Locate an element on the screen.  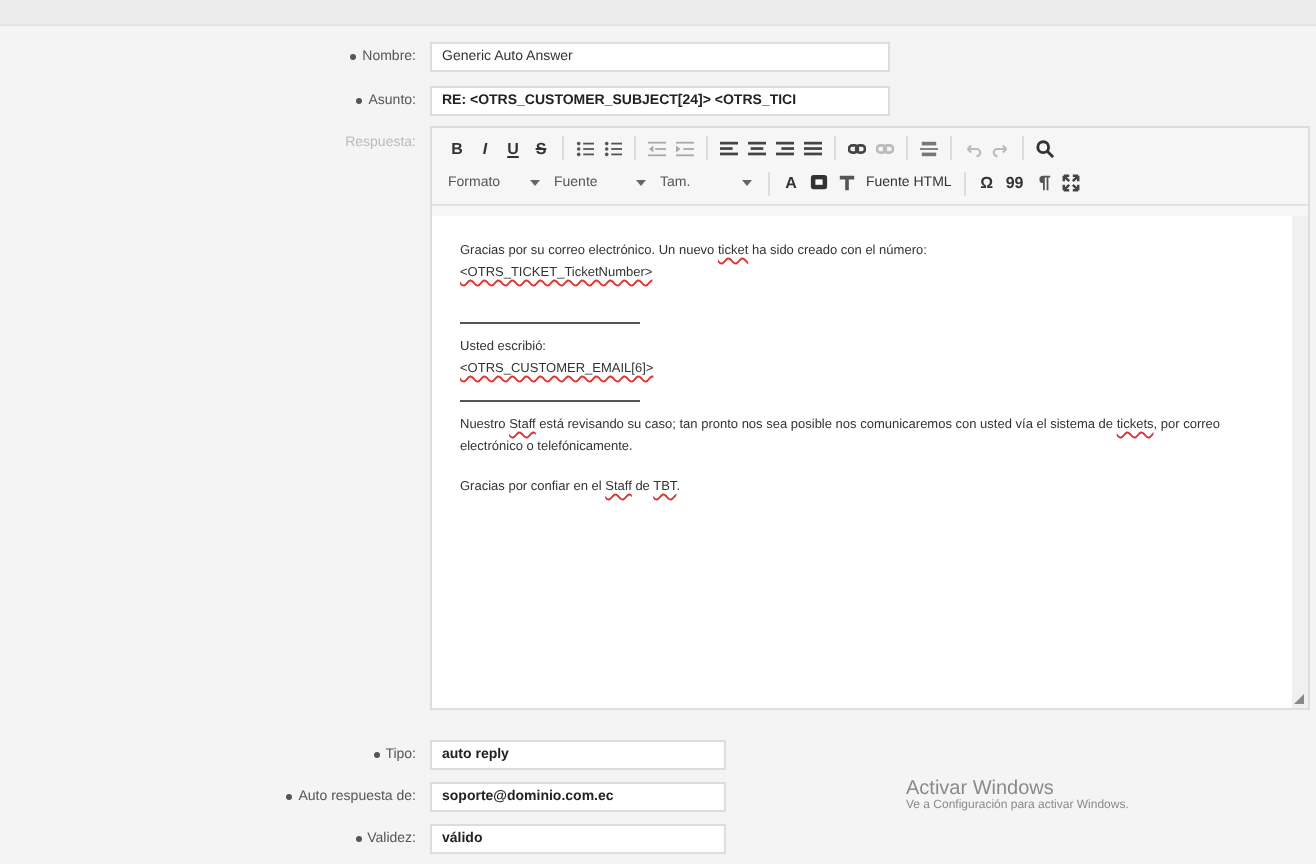
format-button: I is located at coordinates (485, 148).